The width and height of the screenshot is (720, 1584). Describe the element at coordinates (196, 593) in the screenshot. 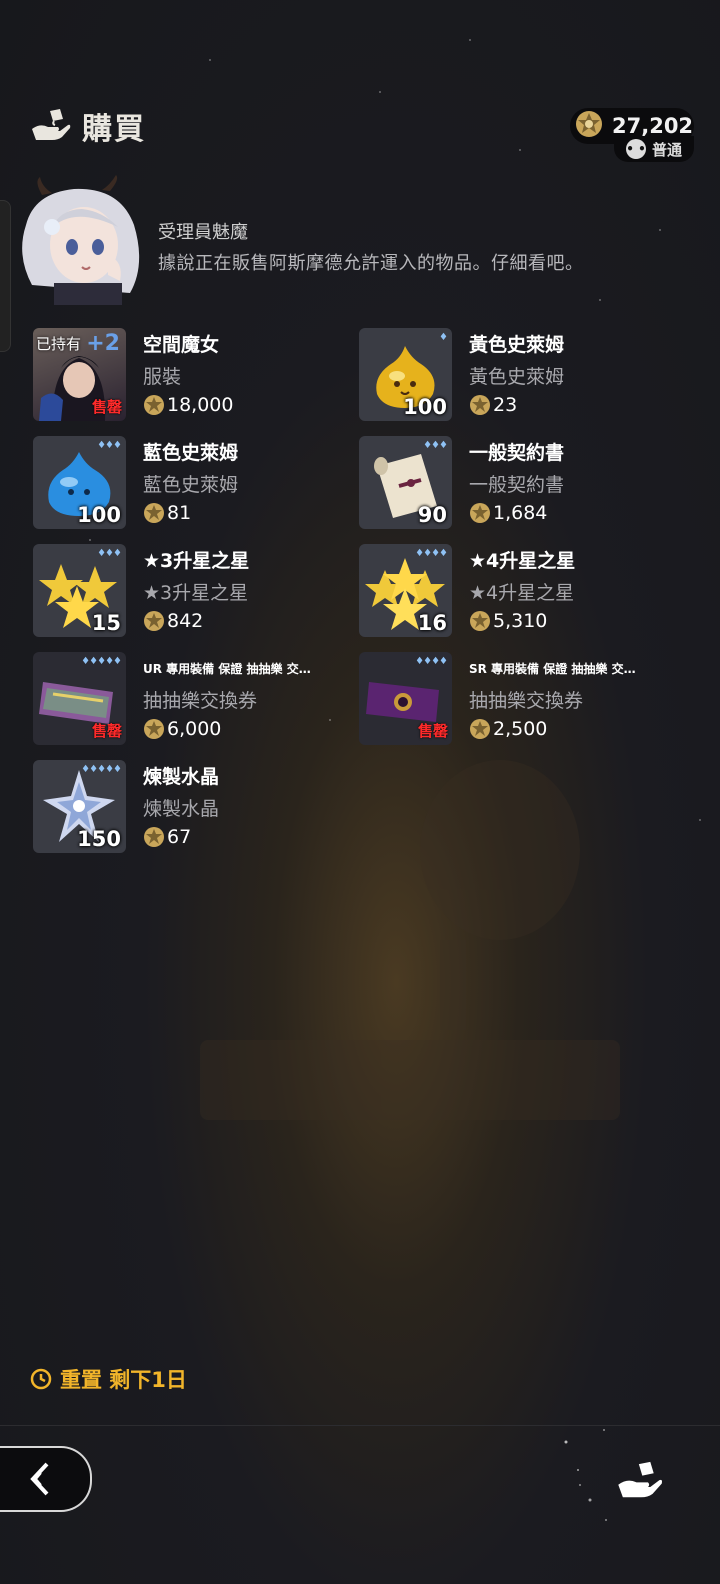

I see `item-type: ★3升星之星` at that location.